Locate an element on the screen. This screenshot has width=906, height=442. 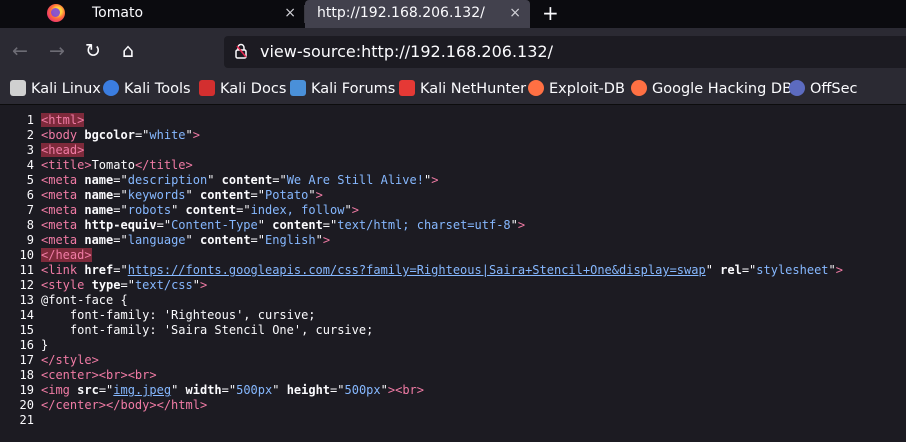
source-line: 6 <meta name="keywords" content="Potato"> is located at coordinates (161, 195).